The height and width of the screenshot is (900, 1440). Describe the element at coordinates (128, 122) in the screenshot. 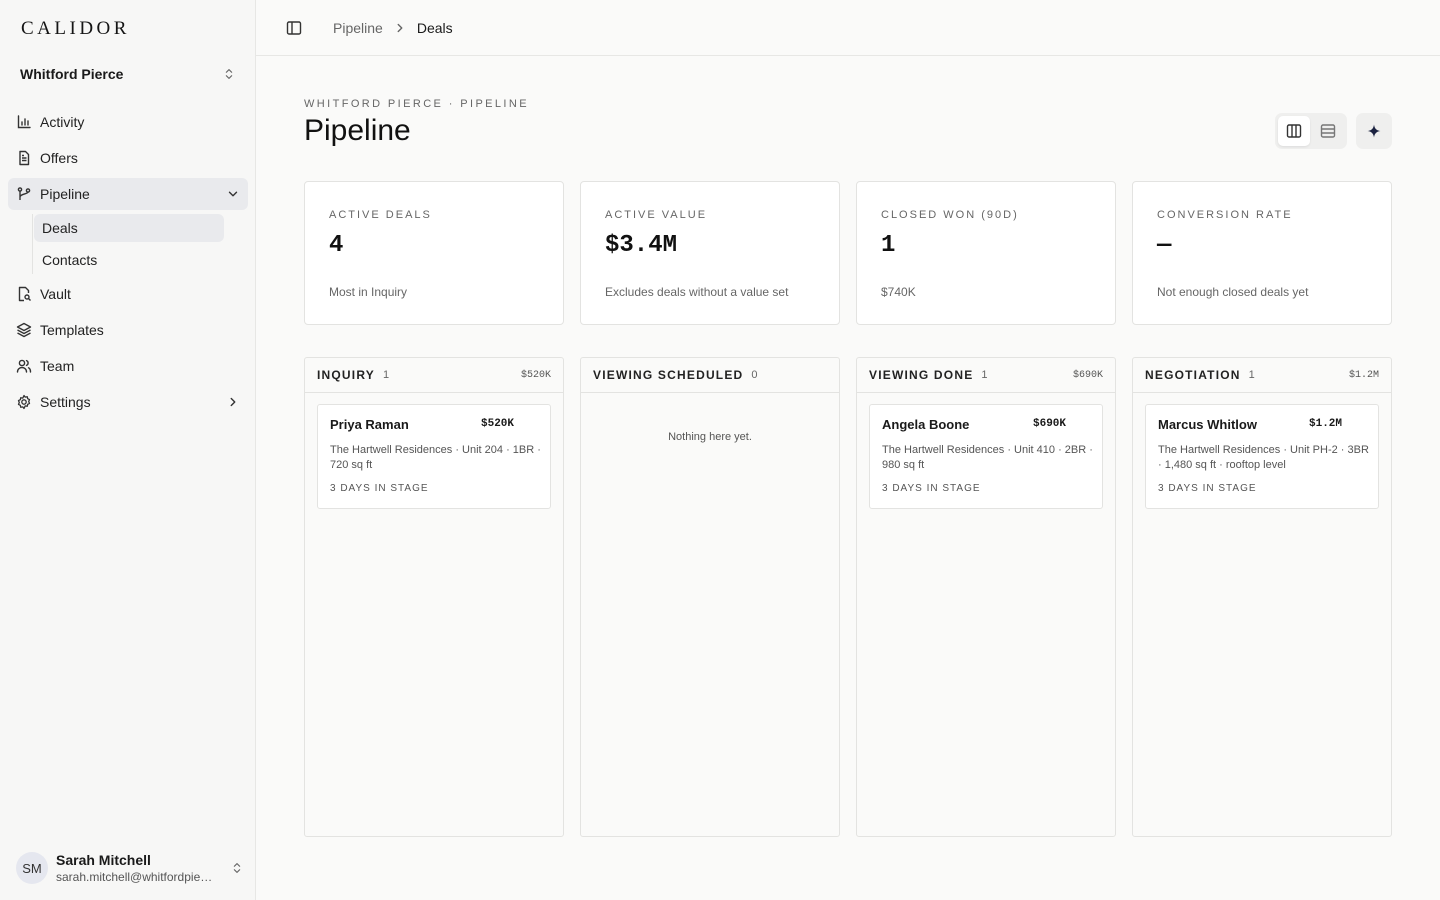

I see `sidebar-item-activity: Activity` at that location.